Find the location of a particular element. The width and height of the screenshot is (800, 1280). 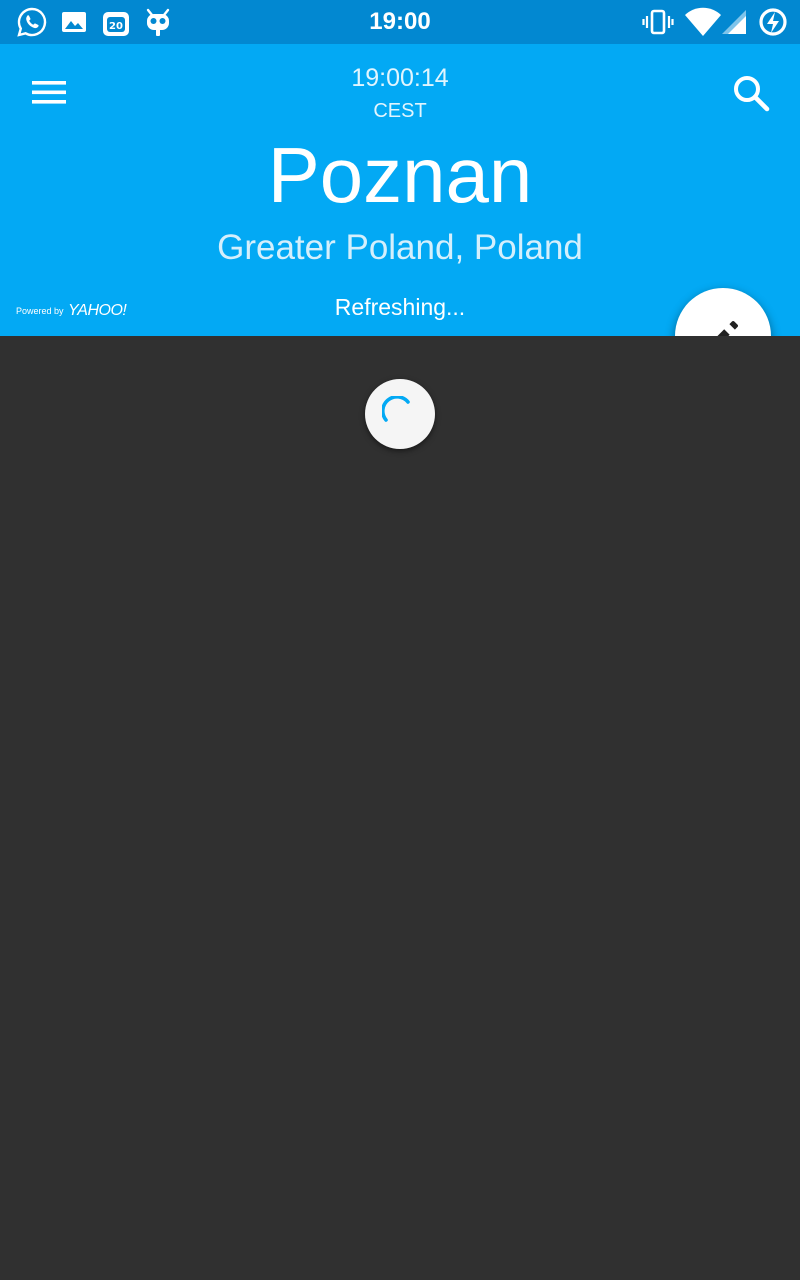

region-name: Greater Poland, Poland is located at coordinates (400, 247).